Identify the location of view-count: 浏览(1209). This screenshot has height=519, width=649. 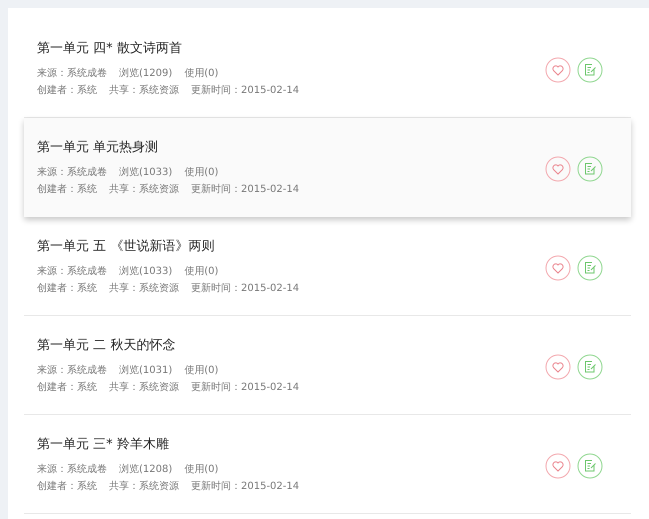
(145, 73).